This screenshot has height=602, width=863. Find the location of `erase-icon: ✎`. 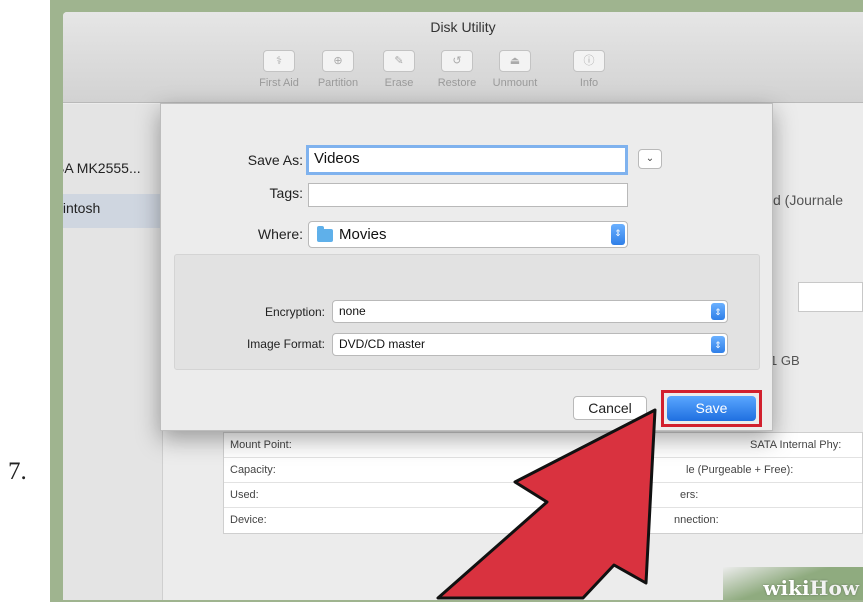

erase-icon: ✎ is located at coordinates (399, 61).